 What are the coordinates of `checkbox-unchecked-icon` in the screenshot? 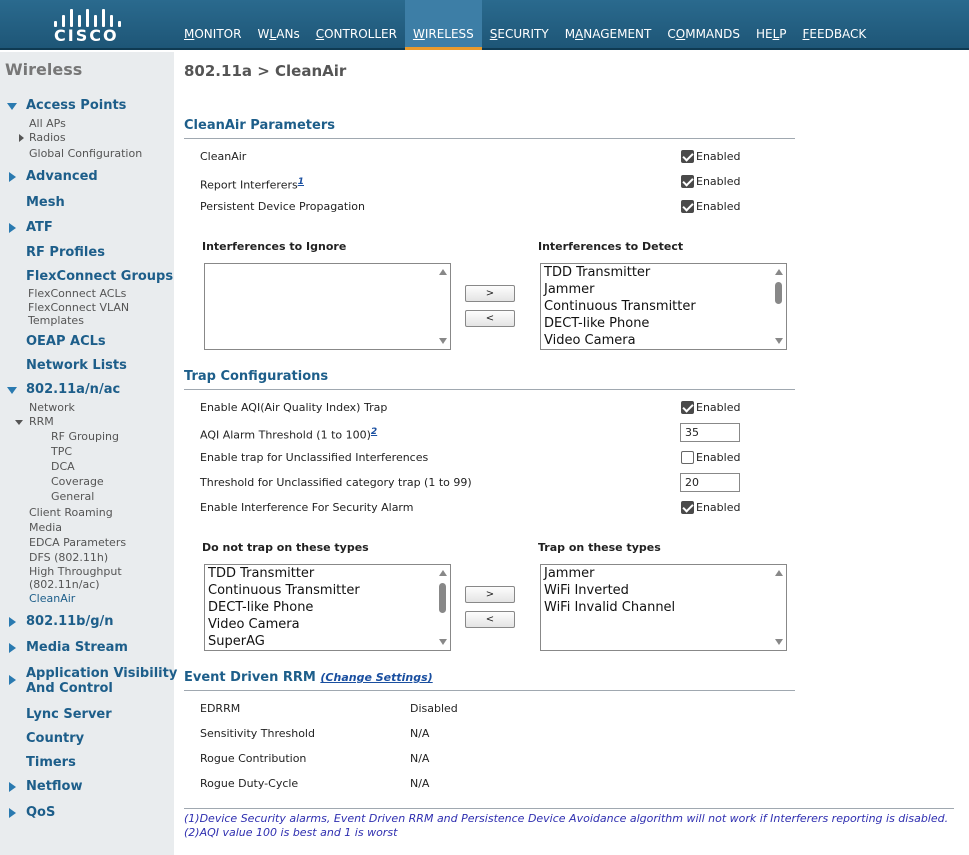 It's located at (687, 457).